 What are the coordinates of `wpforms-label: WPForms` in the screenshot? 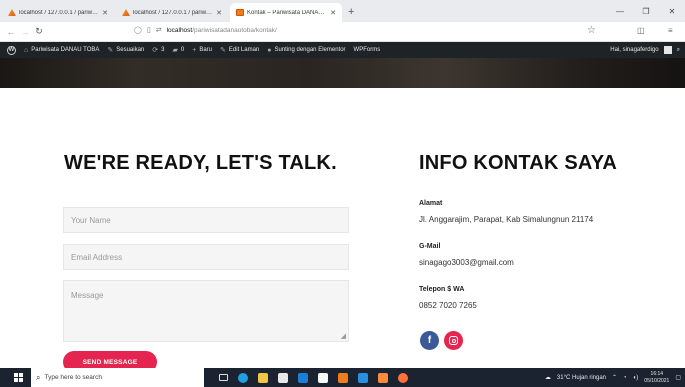 It's located at (367, 50).